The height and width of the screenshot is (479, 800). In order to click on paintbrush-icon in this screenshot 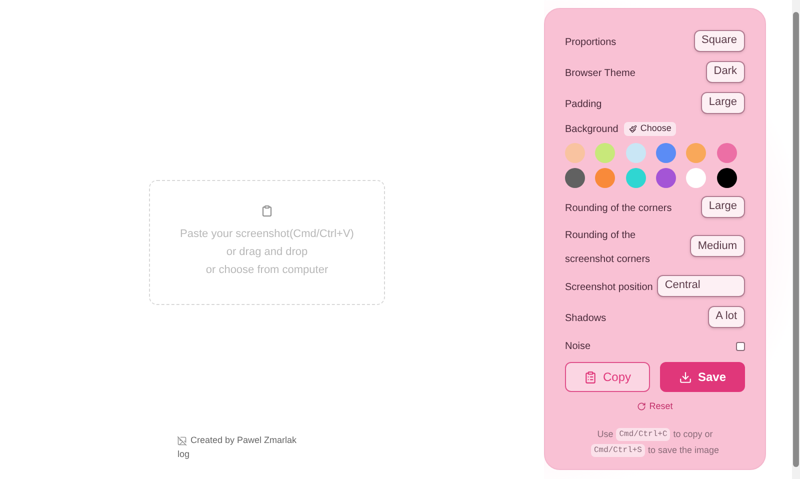, I will do `click(633, 129)`.